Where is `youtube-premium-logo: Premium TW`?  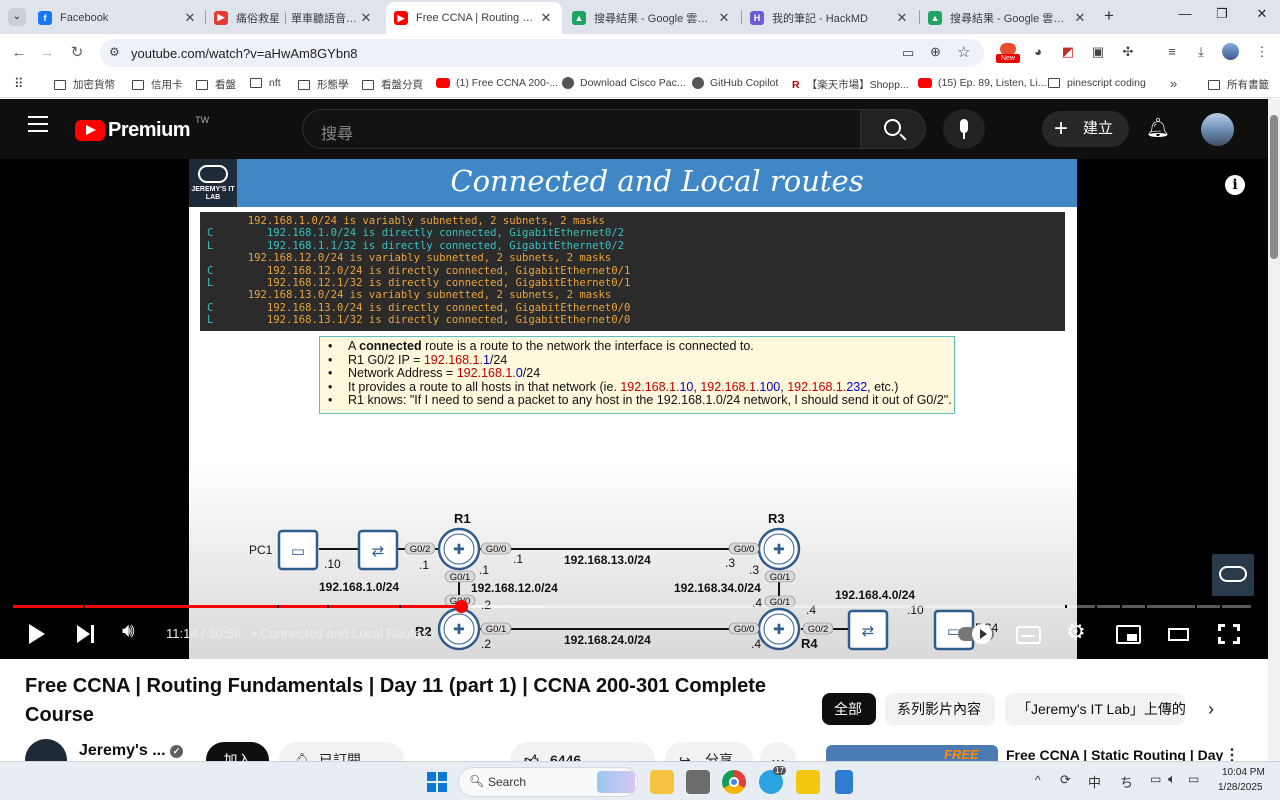
youtube-premium-logo: Premium TW is located at coordinates (142, 129).